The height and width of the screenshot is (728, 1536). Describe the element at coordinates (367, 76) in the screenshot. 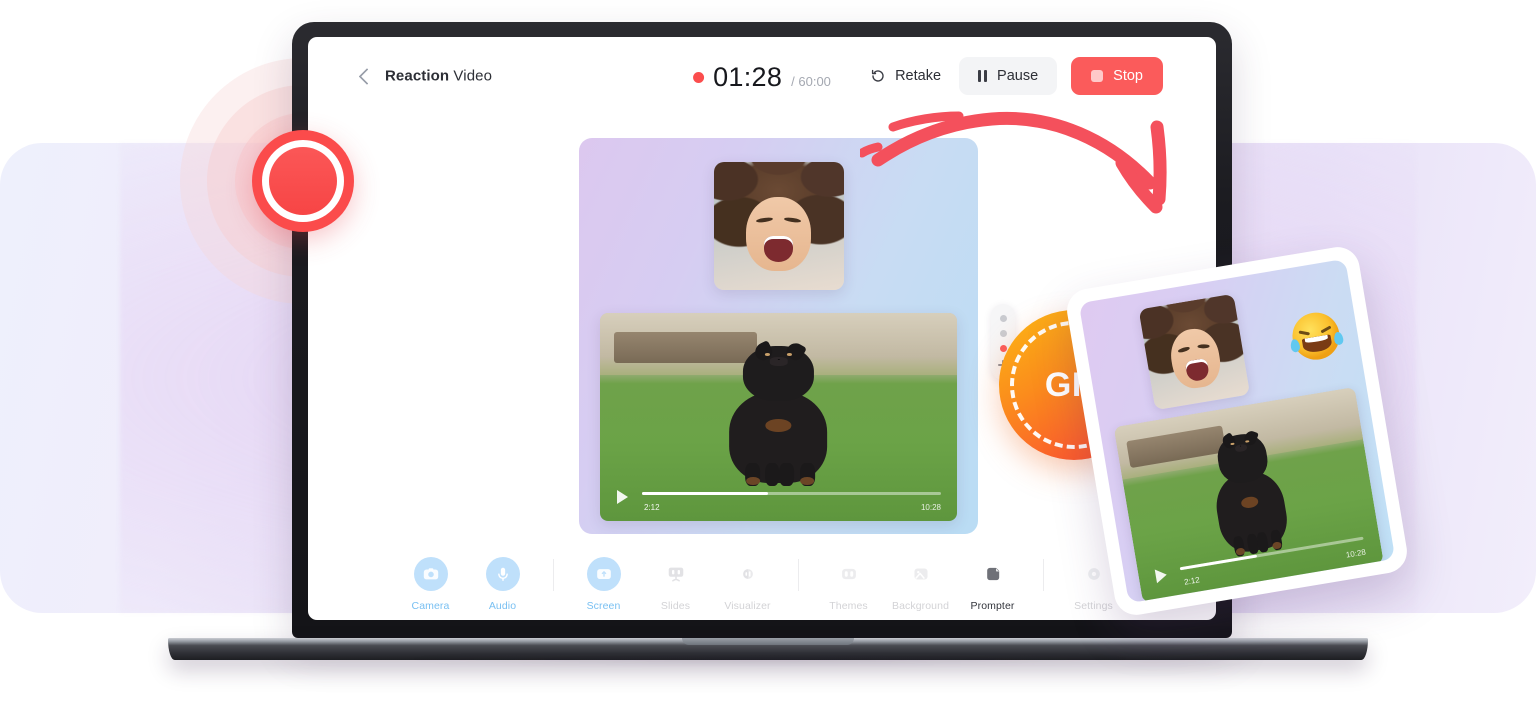

I see `chevron-left-icon` at that location.